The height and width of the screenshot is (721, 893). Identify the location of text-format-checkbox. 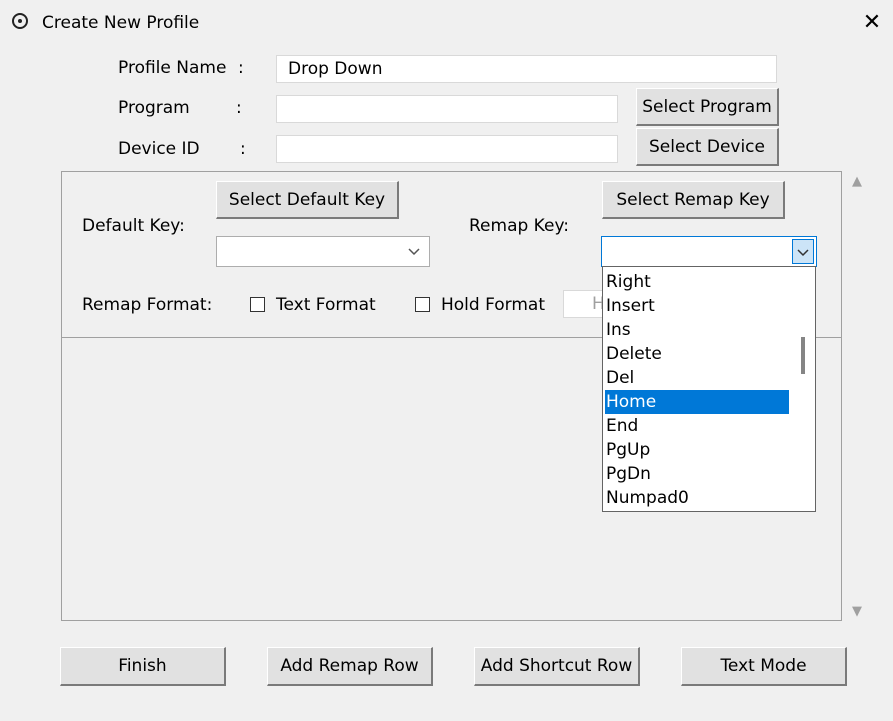
(257, 304).